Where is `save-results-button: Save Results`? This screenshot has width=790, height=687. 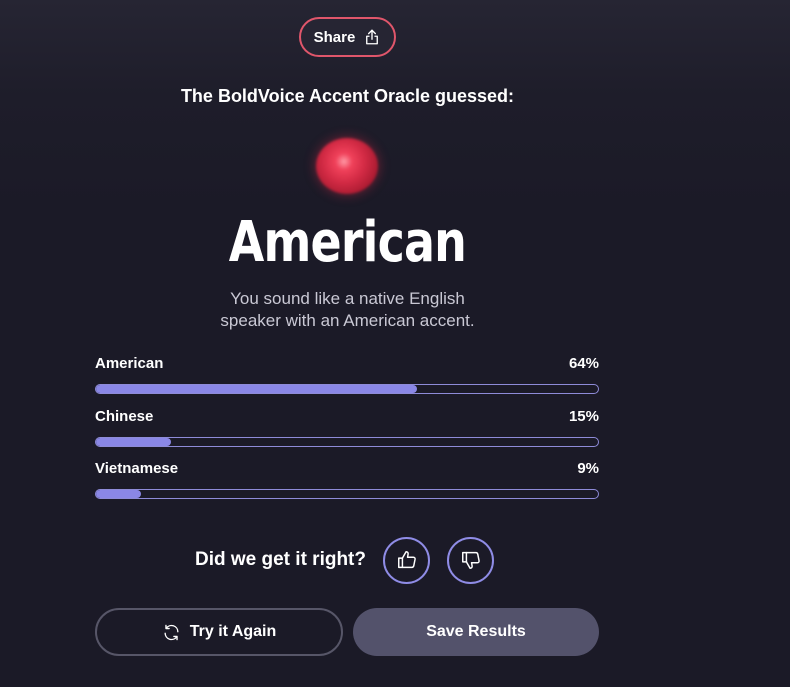
save-results-button: Save Results is located at coordinates (476, 632).